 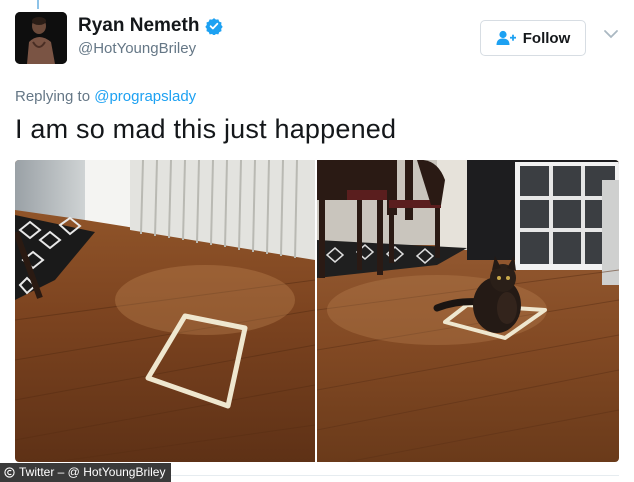 What do you see at coordinates (206, 129) in the screenshot?
I see `tweet-text: I am so mad this just happened` at bounding box center [206, 129].